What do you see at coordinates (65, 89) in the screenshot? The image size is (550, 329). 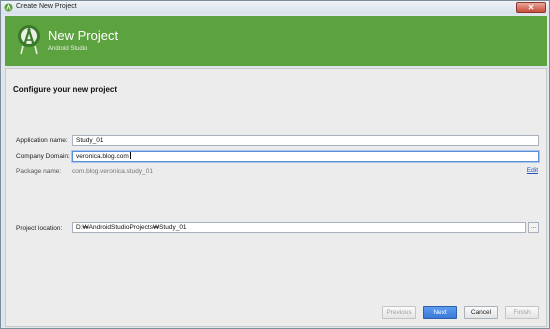 I see `section-title: Configure your new project` at bounding box center [65, 89].